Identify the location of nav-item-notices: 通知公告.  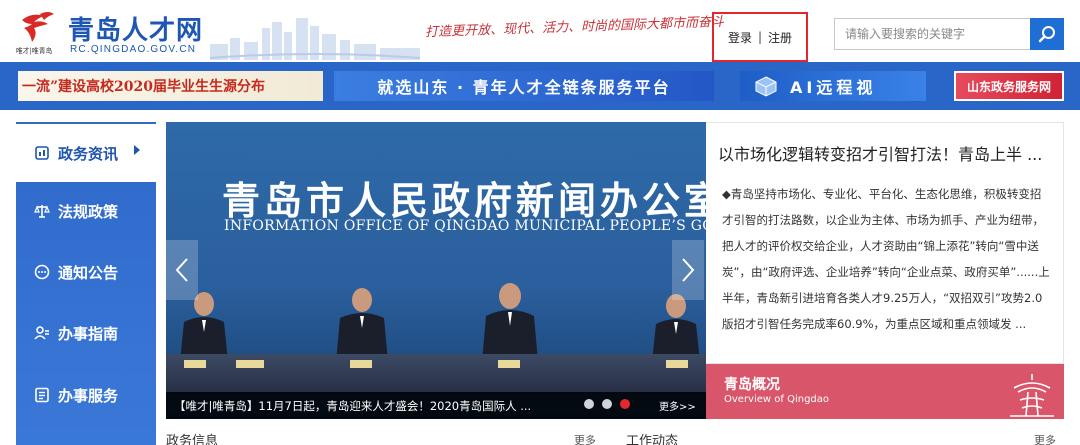
(86, 272).